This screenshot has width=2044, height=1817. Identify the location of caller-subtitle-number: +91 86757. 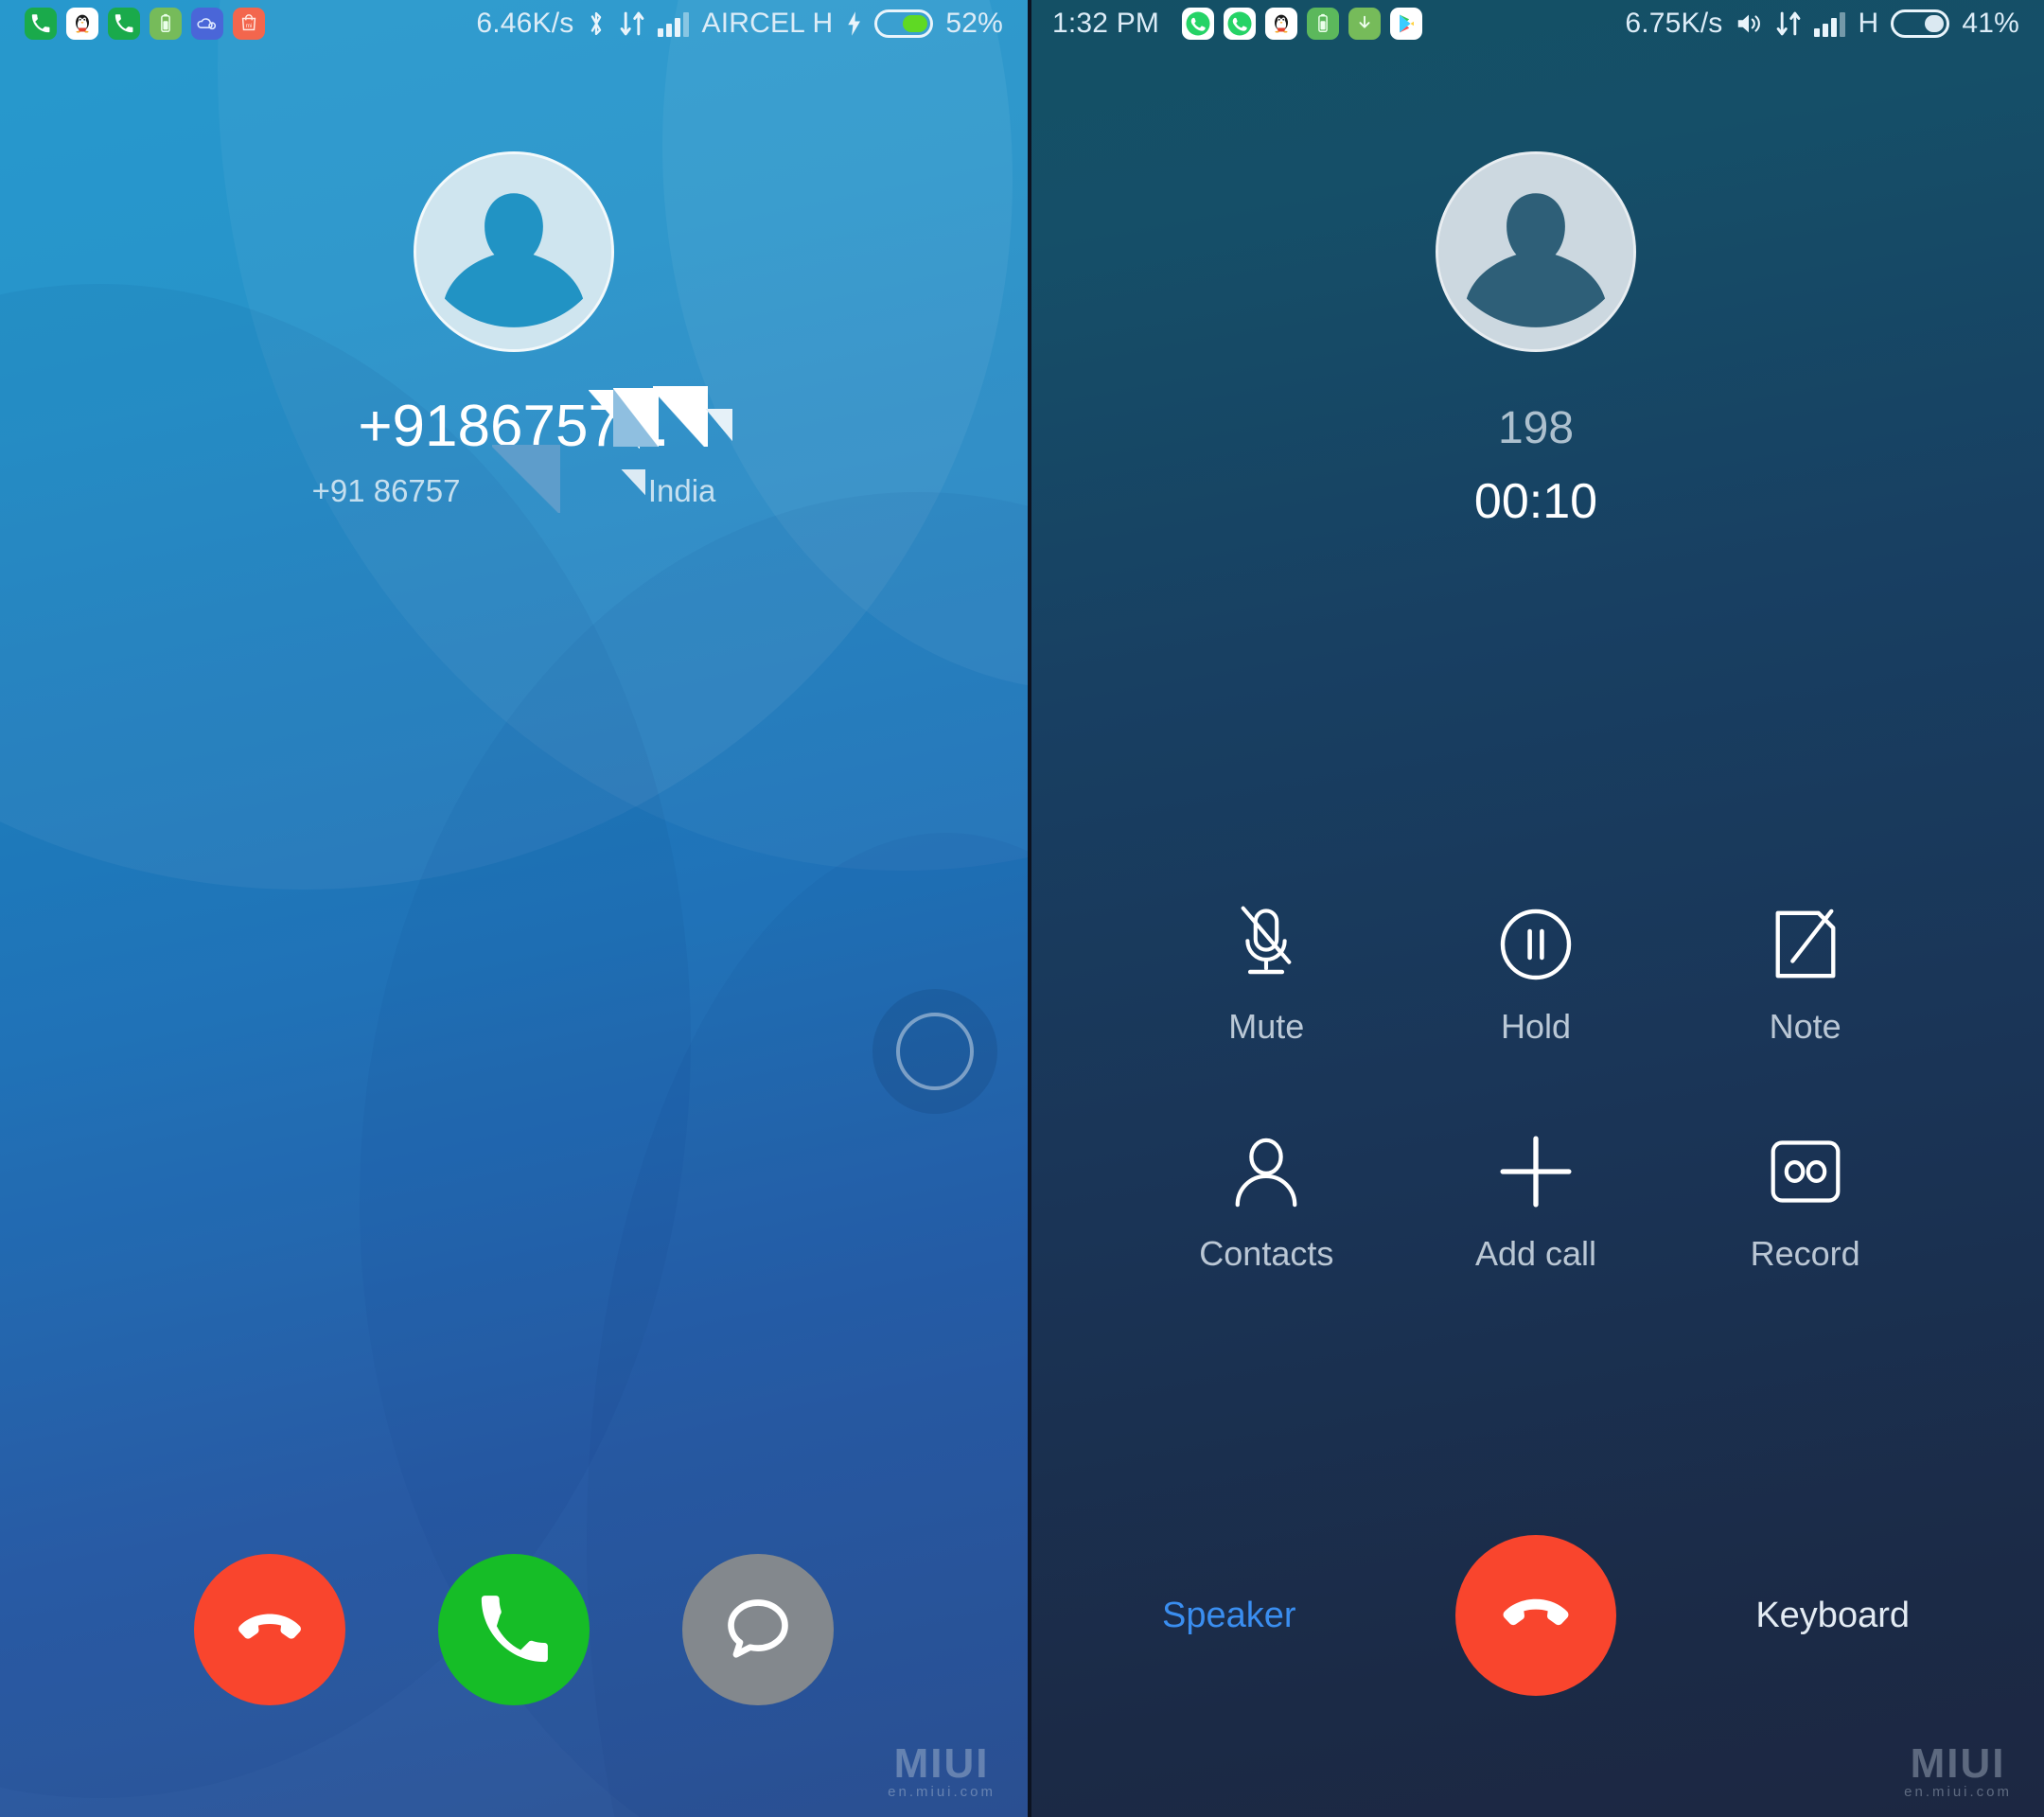
(386, 490).